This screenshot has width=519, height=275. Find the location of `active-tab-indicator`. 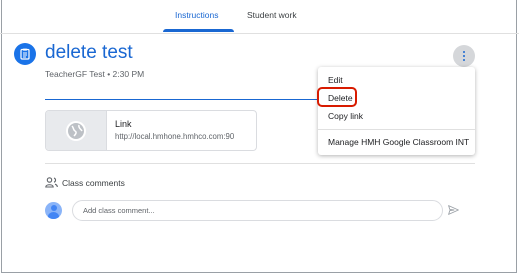

active-tab-indicator is located at coordinates (198, 30).